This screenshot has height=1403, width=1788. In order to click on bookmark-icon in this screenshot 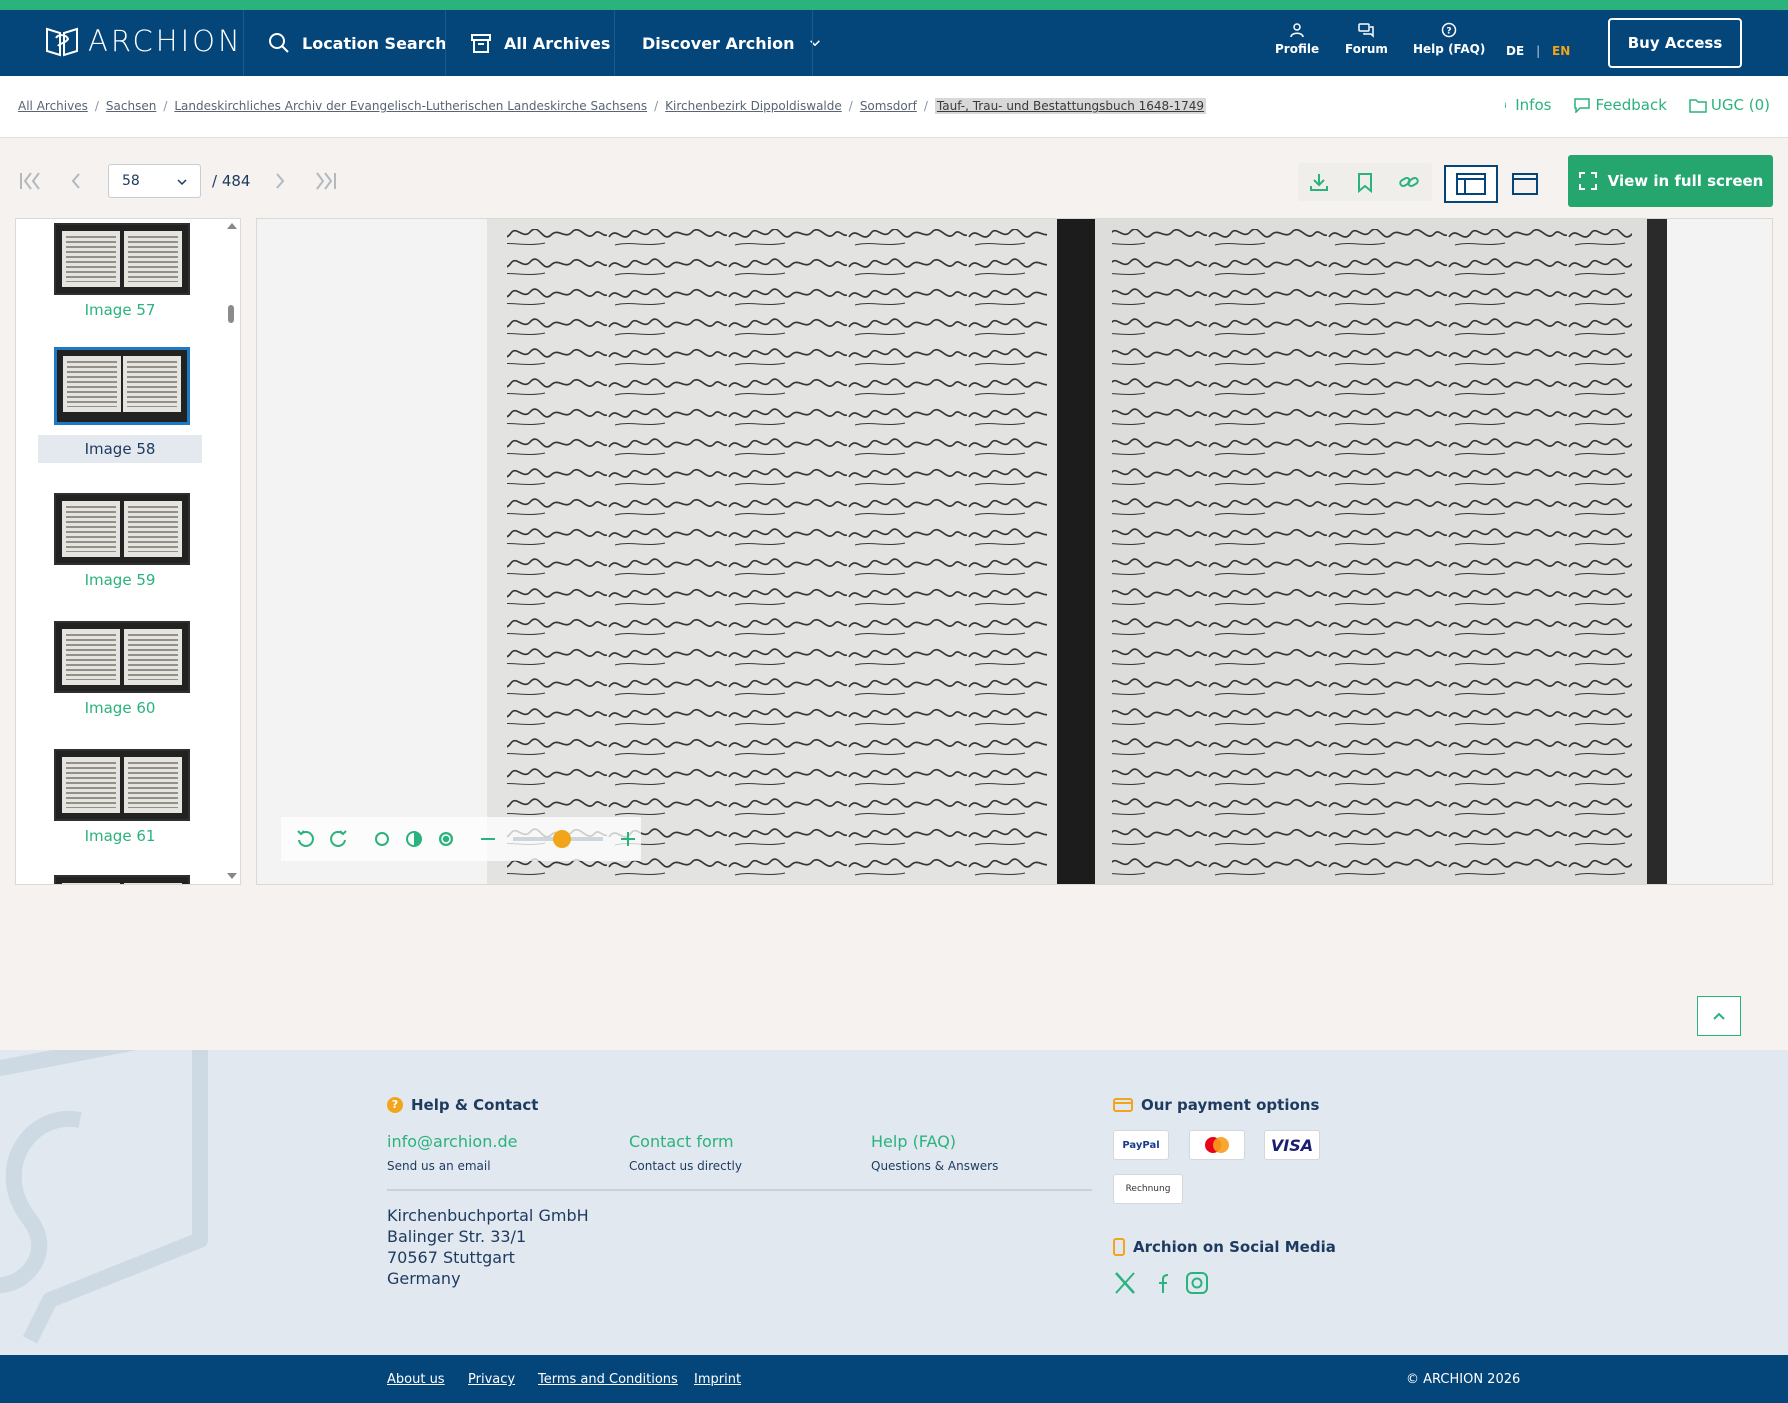, I will do `click(1365, 182)`.